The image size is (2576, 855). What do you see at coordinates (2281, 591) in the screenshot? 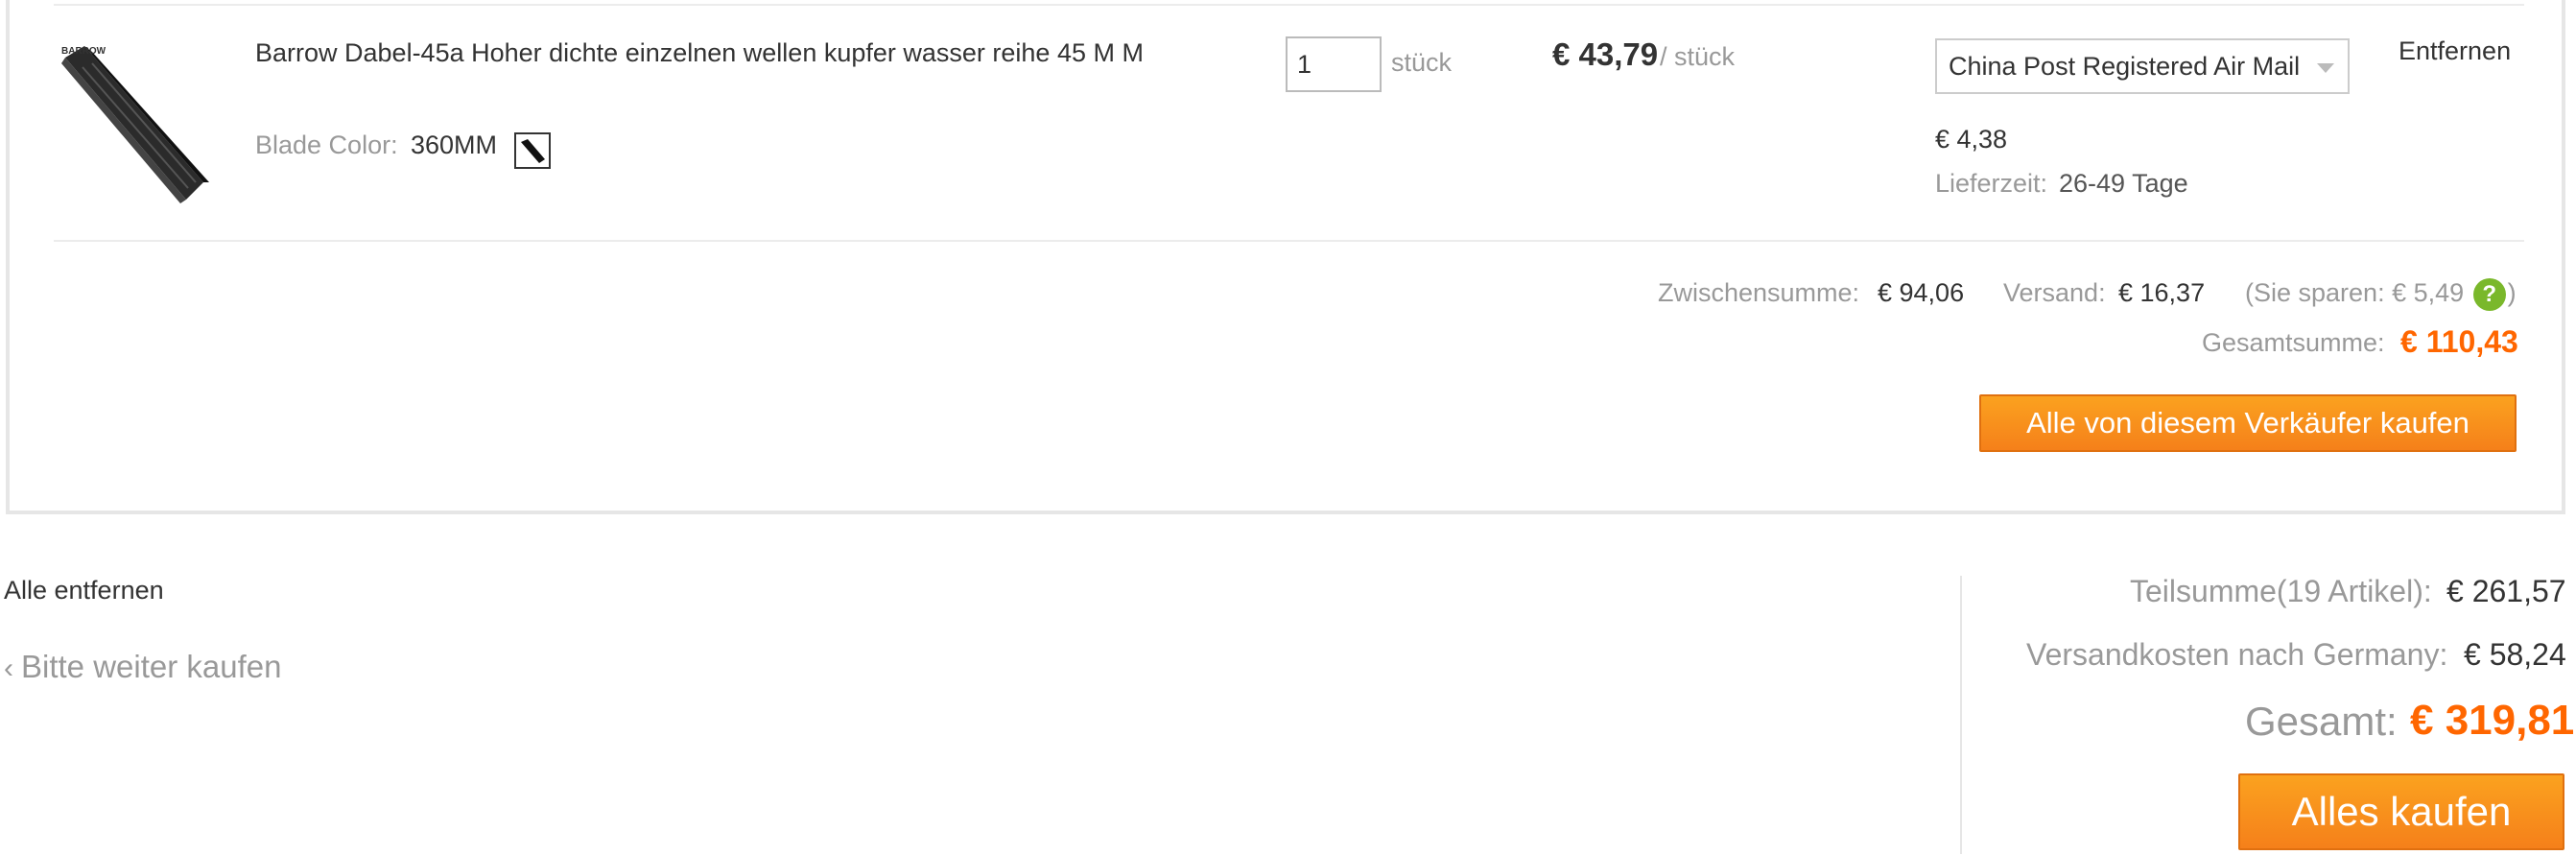
I see `partial-sum-label: Teilsumme(19 Artikel):` at bounding box center [2281, 591].